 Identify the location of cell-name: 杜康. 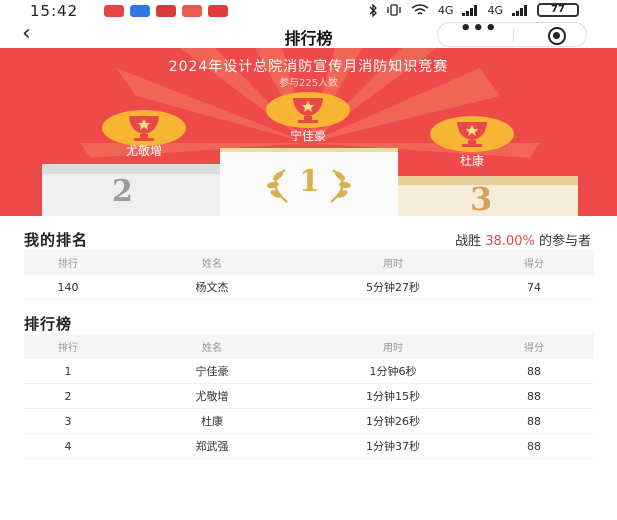
(212, 421).